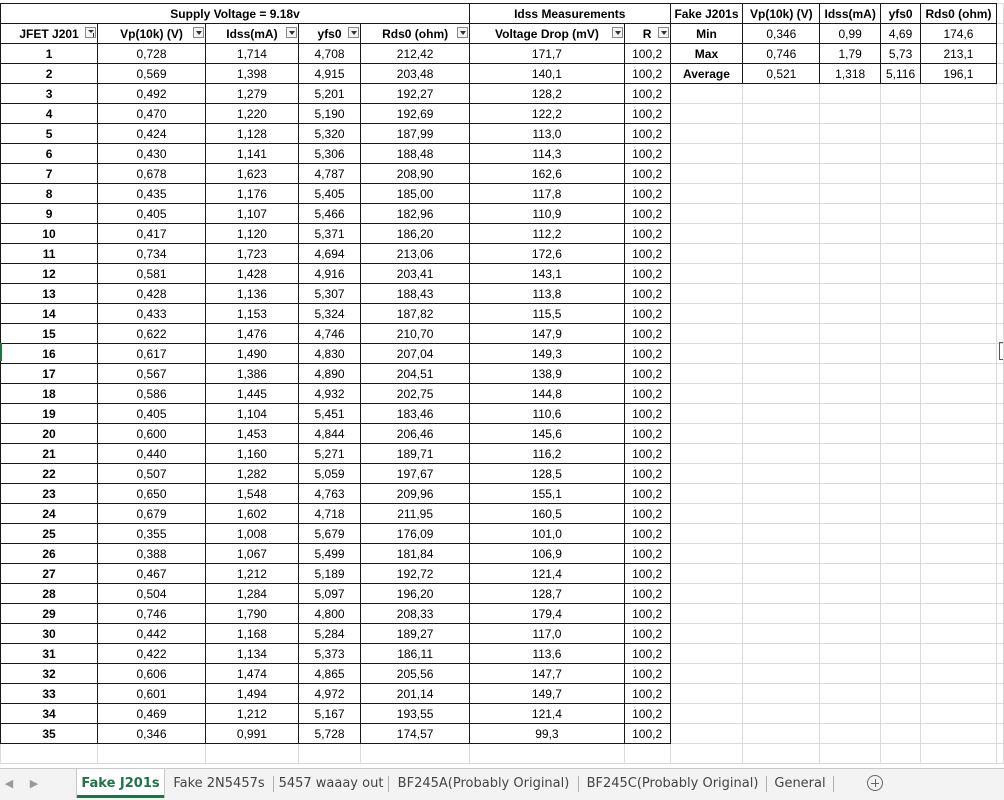 The height and width of the screenshot is (800, 1004). I want to click on data-cell: 189,27, so click(415, 633).